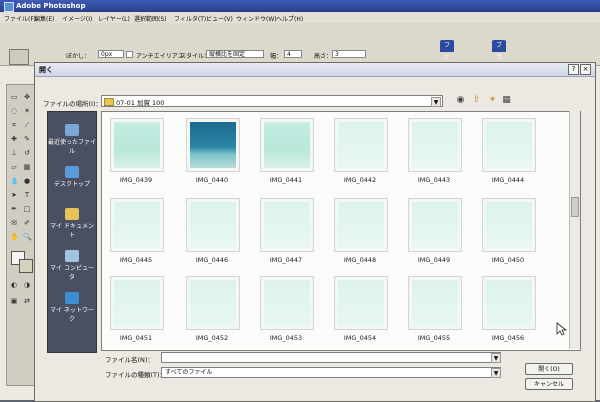 The width and height of the screenshot is (600, 402). What do you see at coordinates (114, 18) in the screenshot?
I see `menu-layer: レイヤー(L)` at bounding box center [114, 18].